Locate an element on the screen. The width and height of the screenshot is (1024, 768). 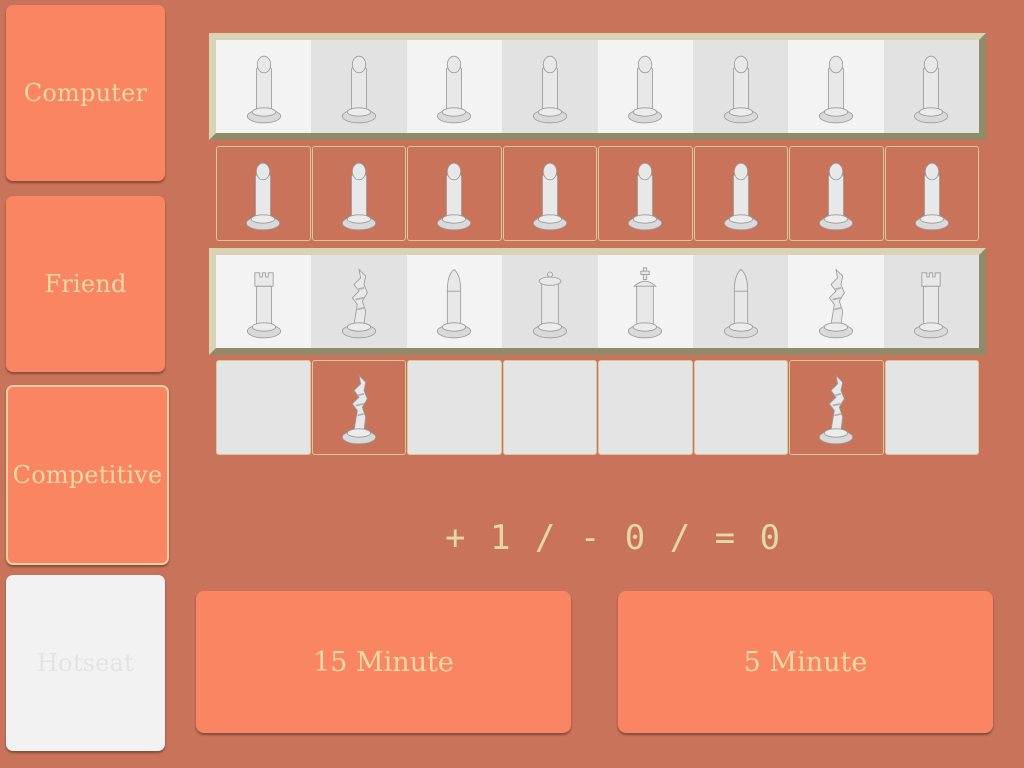
mode-button-computer: Computer is located at coordinates (85, 93).